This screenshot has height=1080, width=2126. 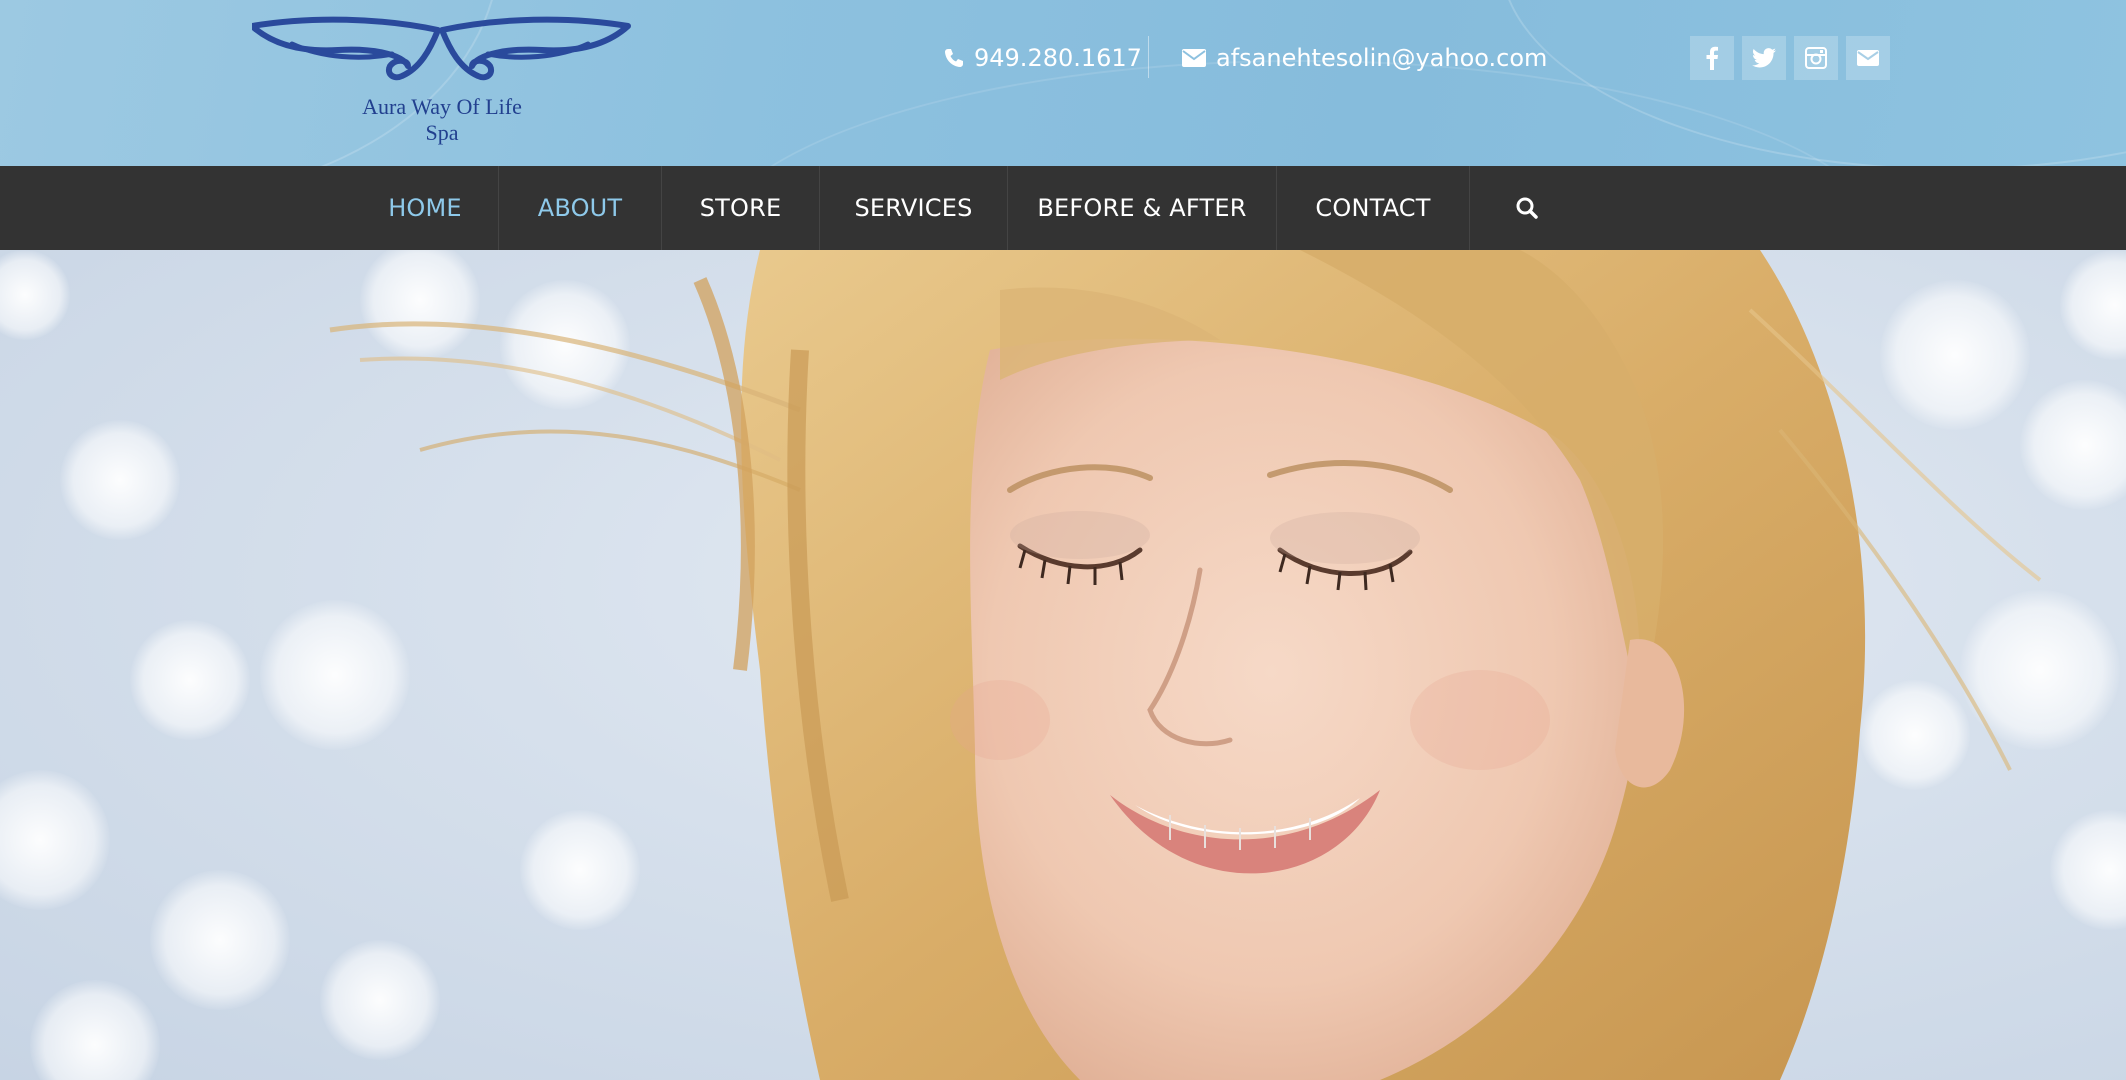 I want to click on site-logo: Aura Way Of Life Spa, so click(x=442, y=84).